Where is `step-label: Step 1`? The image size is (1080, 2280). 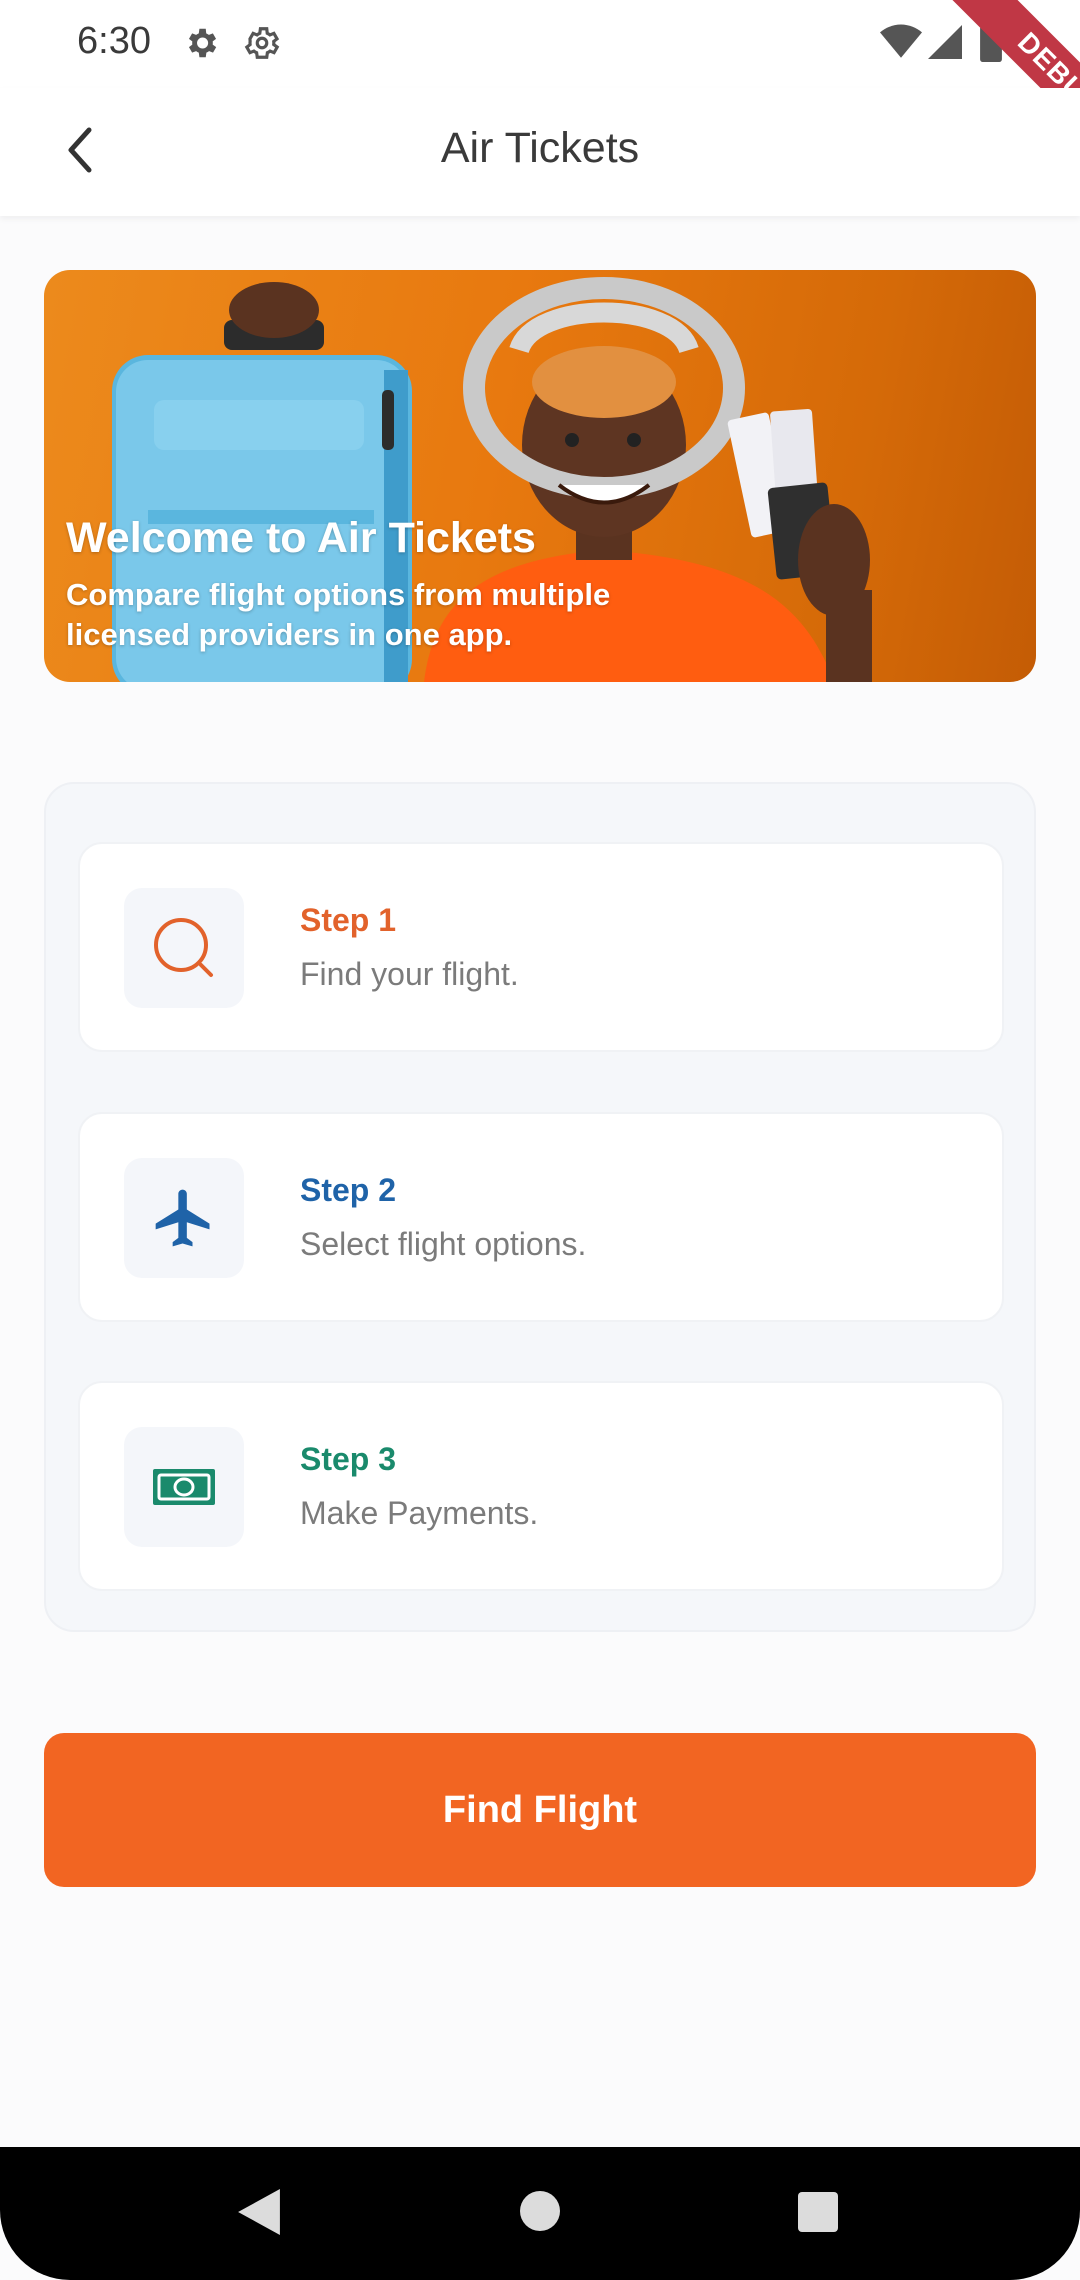
step-label: Step 1 is located at coordinates (348, 920).